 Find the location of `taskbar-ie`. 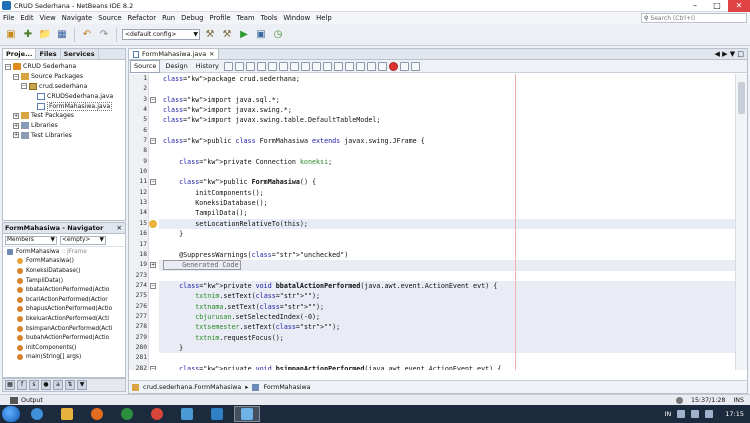

taskbar-ie is located at coordinates (37, 414).